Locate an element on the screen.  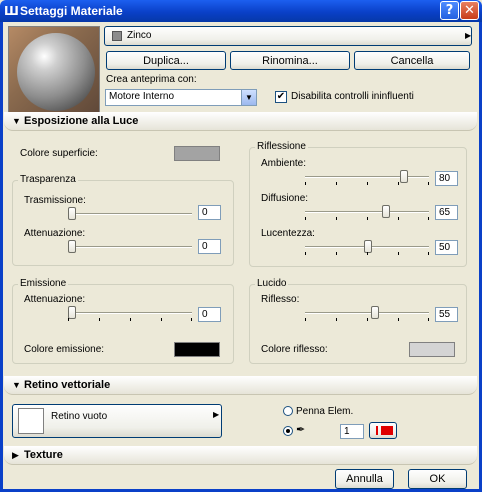
gloss-title: Lucido is located at coordinates (272, 284).